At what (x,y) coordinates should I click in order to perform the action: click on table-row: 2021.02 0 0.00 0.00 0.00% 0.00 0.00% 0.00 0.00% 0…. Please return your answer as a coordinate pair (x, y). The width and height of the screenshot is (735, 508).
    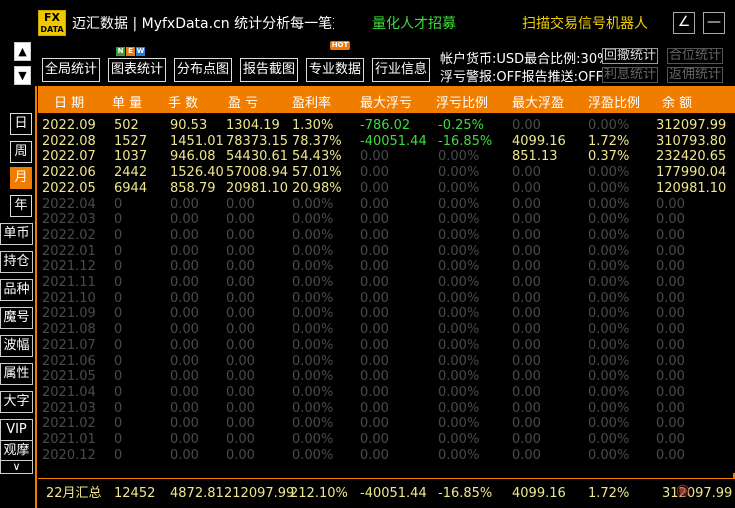
    Looking at the image, I should click on (386, 424).